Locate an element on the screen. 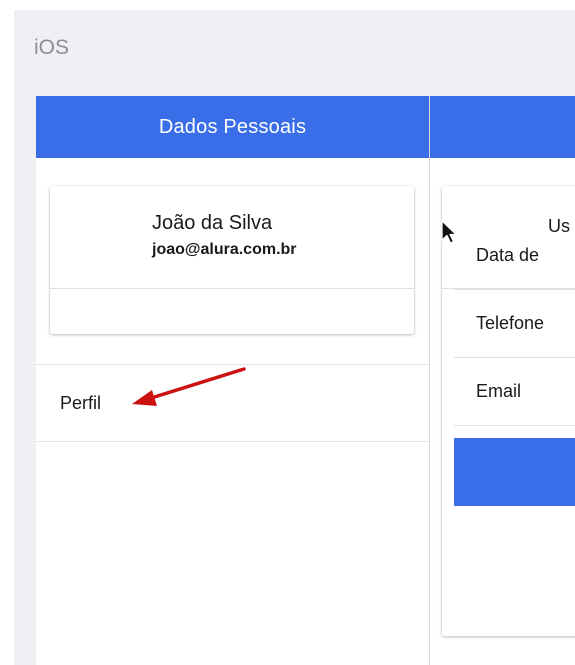 This screenshot has height=665, width=575. field-row-telefone: Telefone is located at coordinates (514, 323).